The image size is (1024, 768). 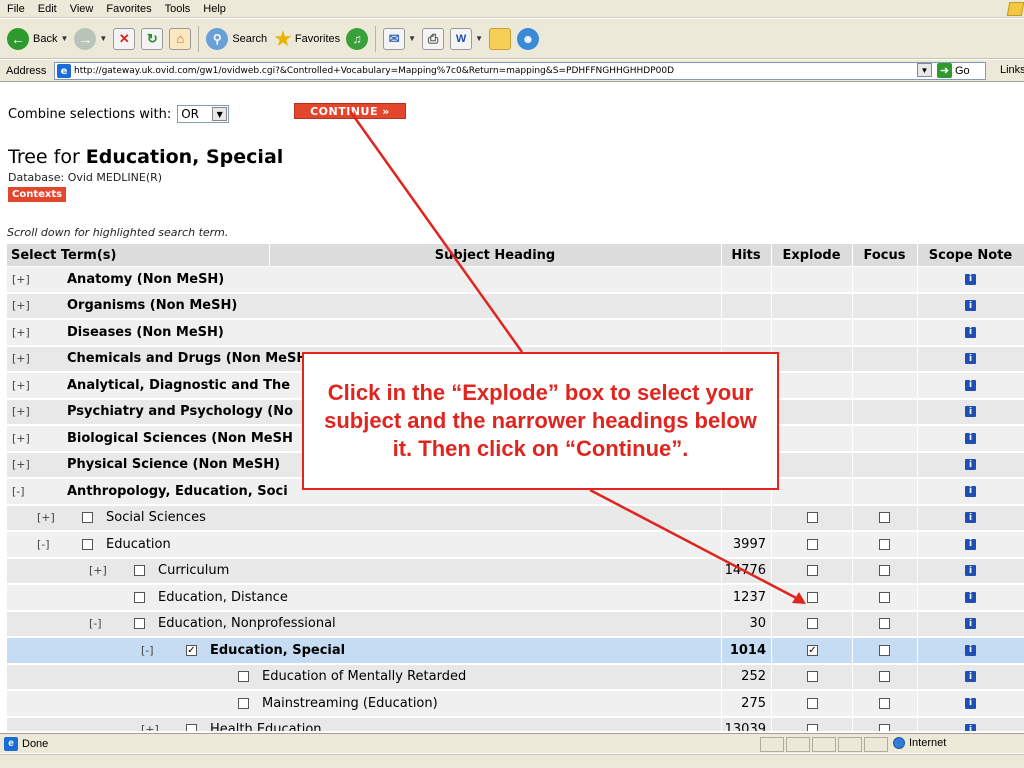 I want to click on explode-checkbox: ✓, so click(x=812, y=650).